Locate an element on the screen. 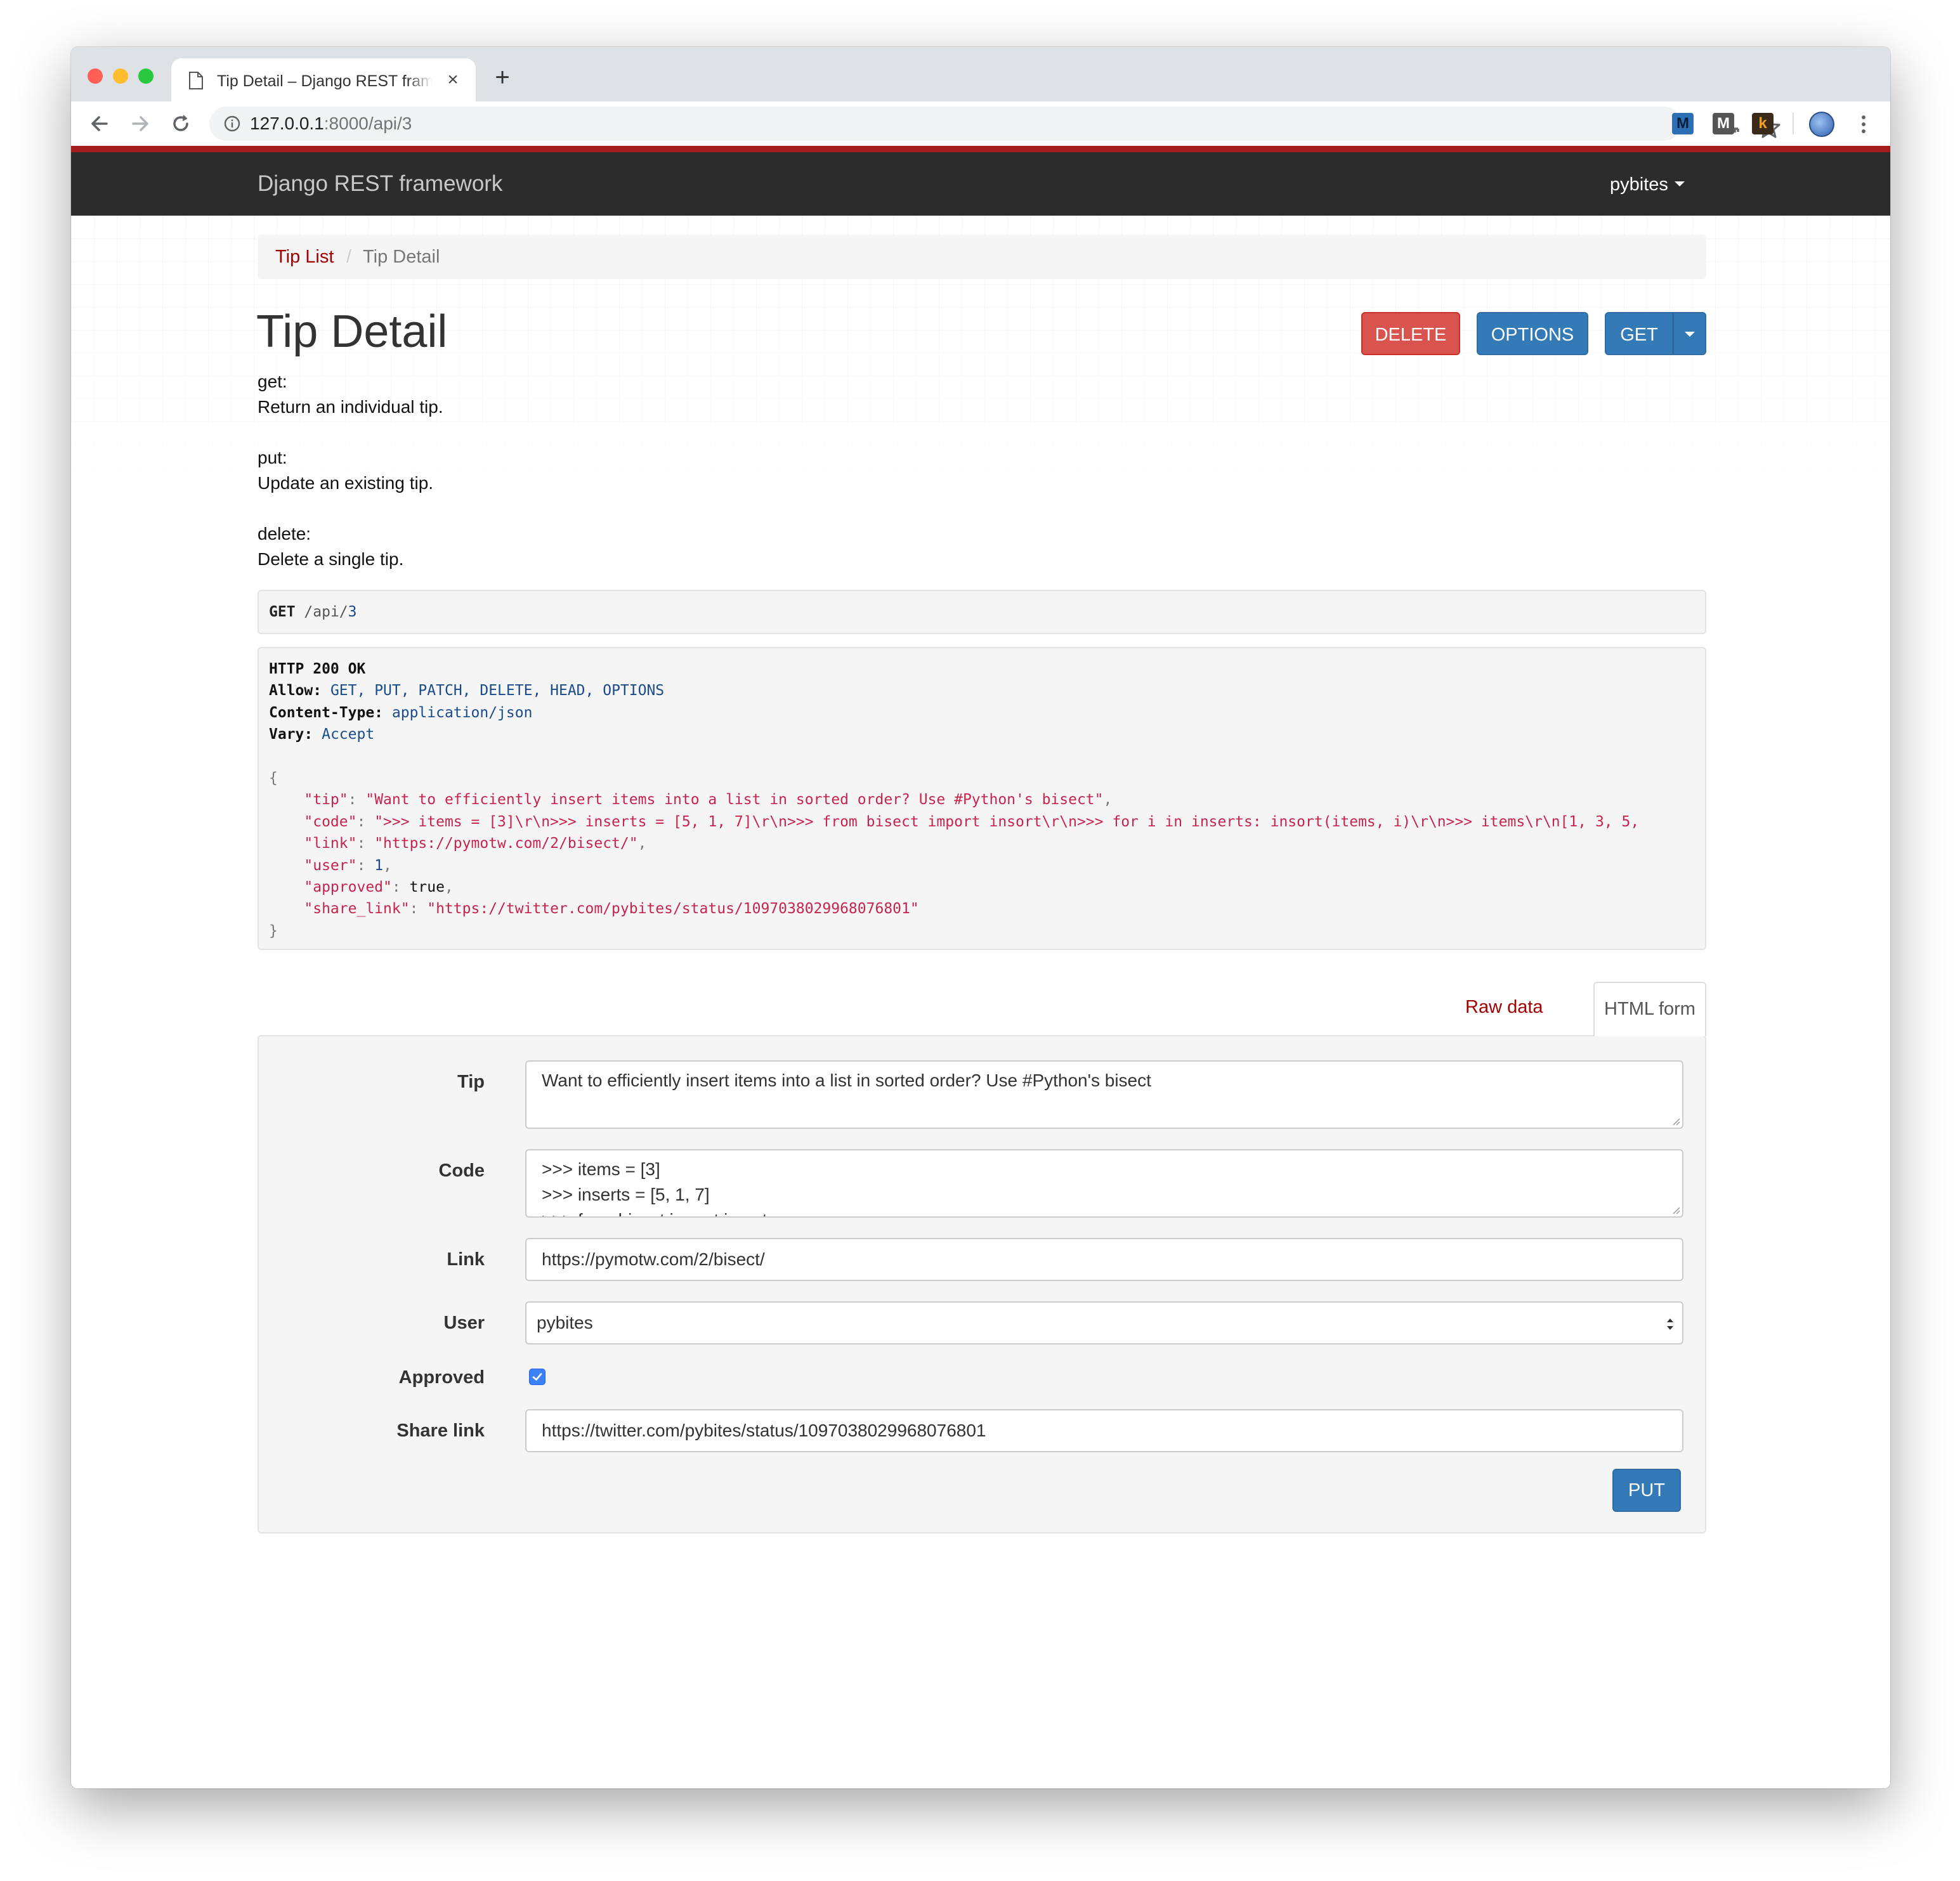  select-arrows-icon is located at coordinates (1670, 1324).